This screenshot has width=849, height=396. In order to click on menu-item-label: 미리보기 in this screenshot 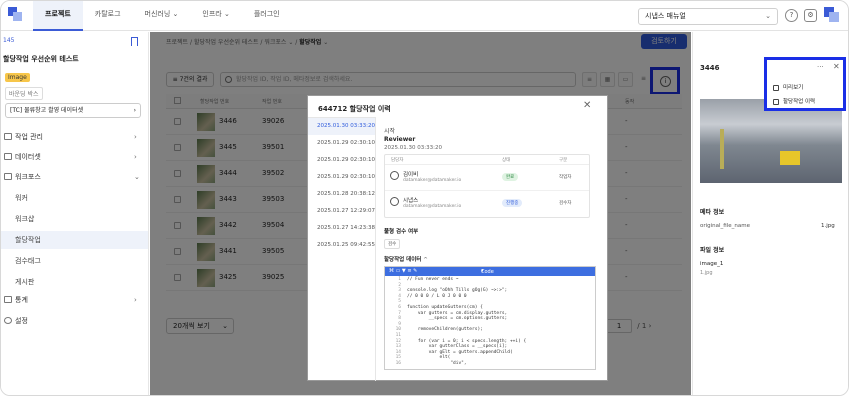, I will do `click(793, 88)`.